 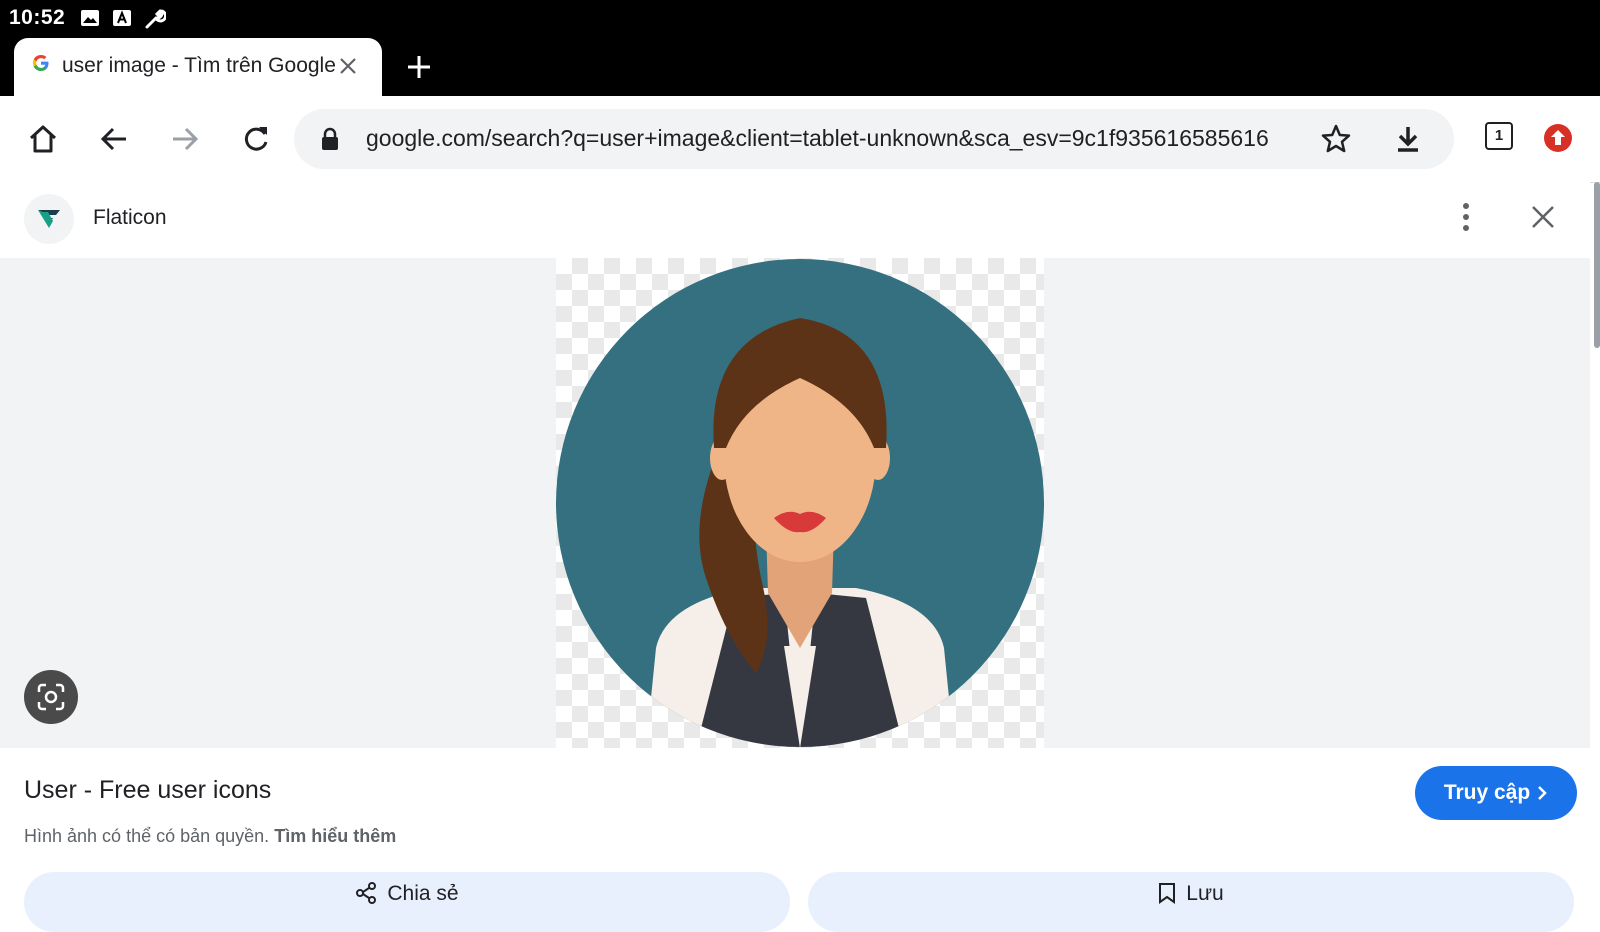 What do you see at coordinates (1558, 138) in the screenshot?
I see `update-icon` at bounding box center [1558, 138].